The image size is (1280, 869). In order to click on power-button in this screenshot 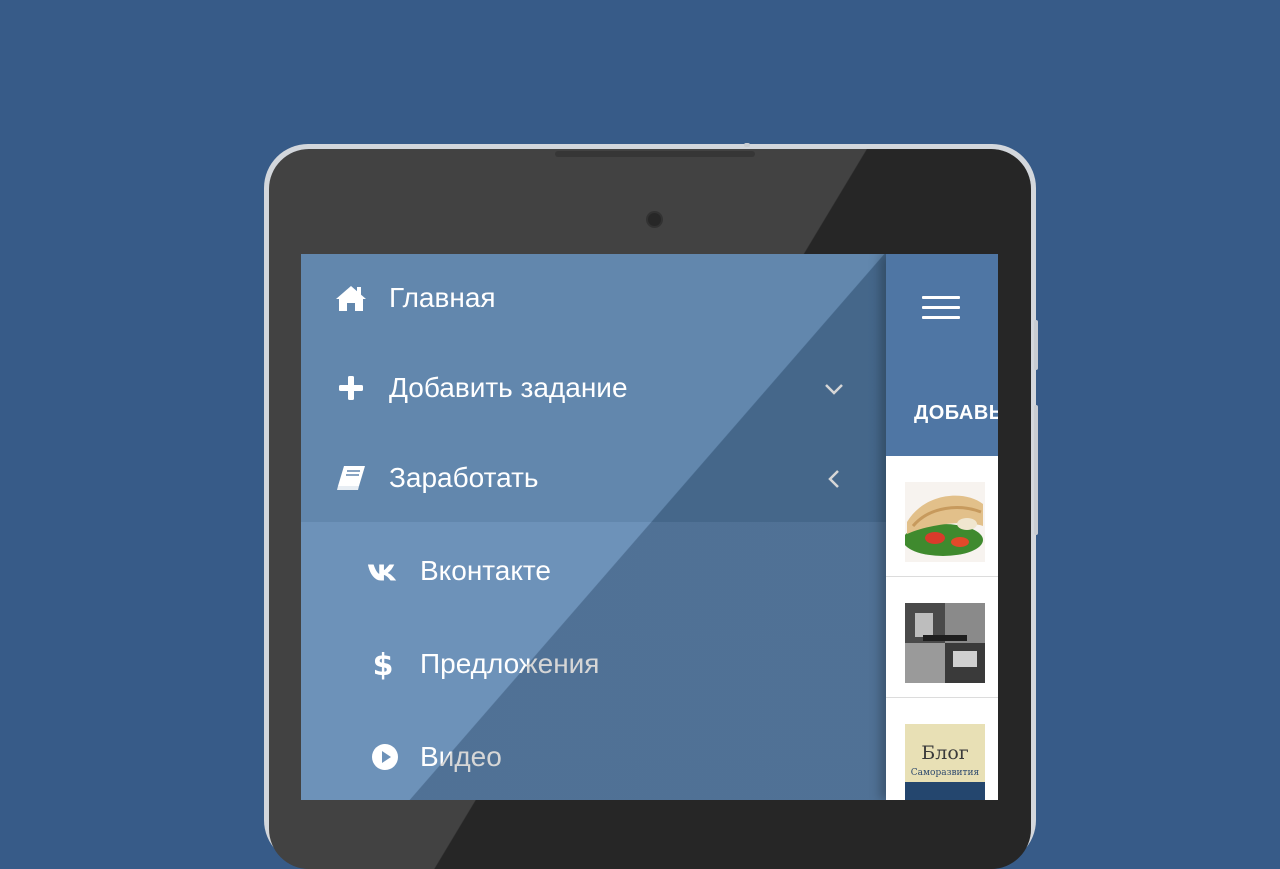, I will do `click(747, 145)`.